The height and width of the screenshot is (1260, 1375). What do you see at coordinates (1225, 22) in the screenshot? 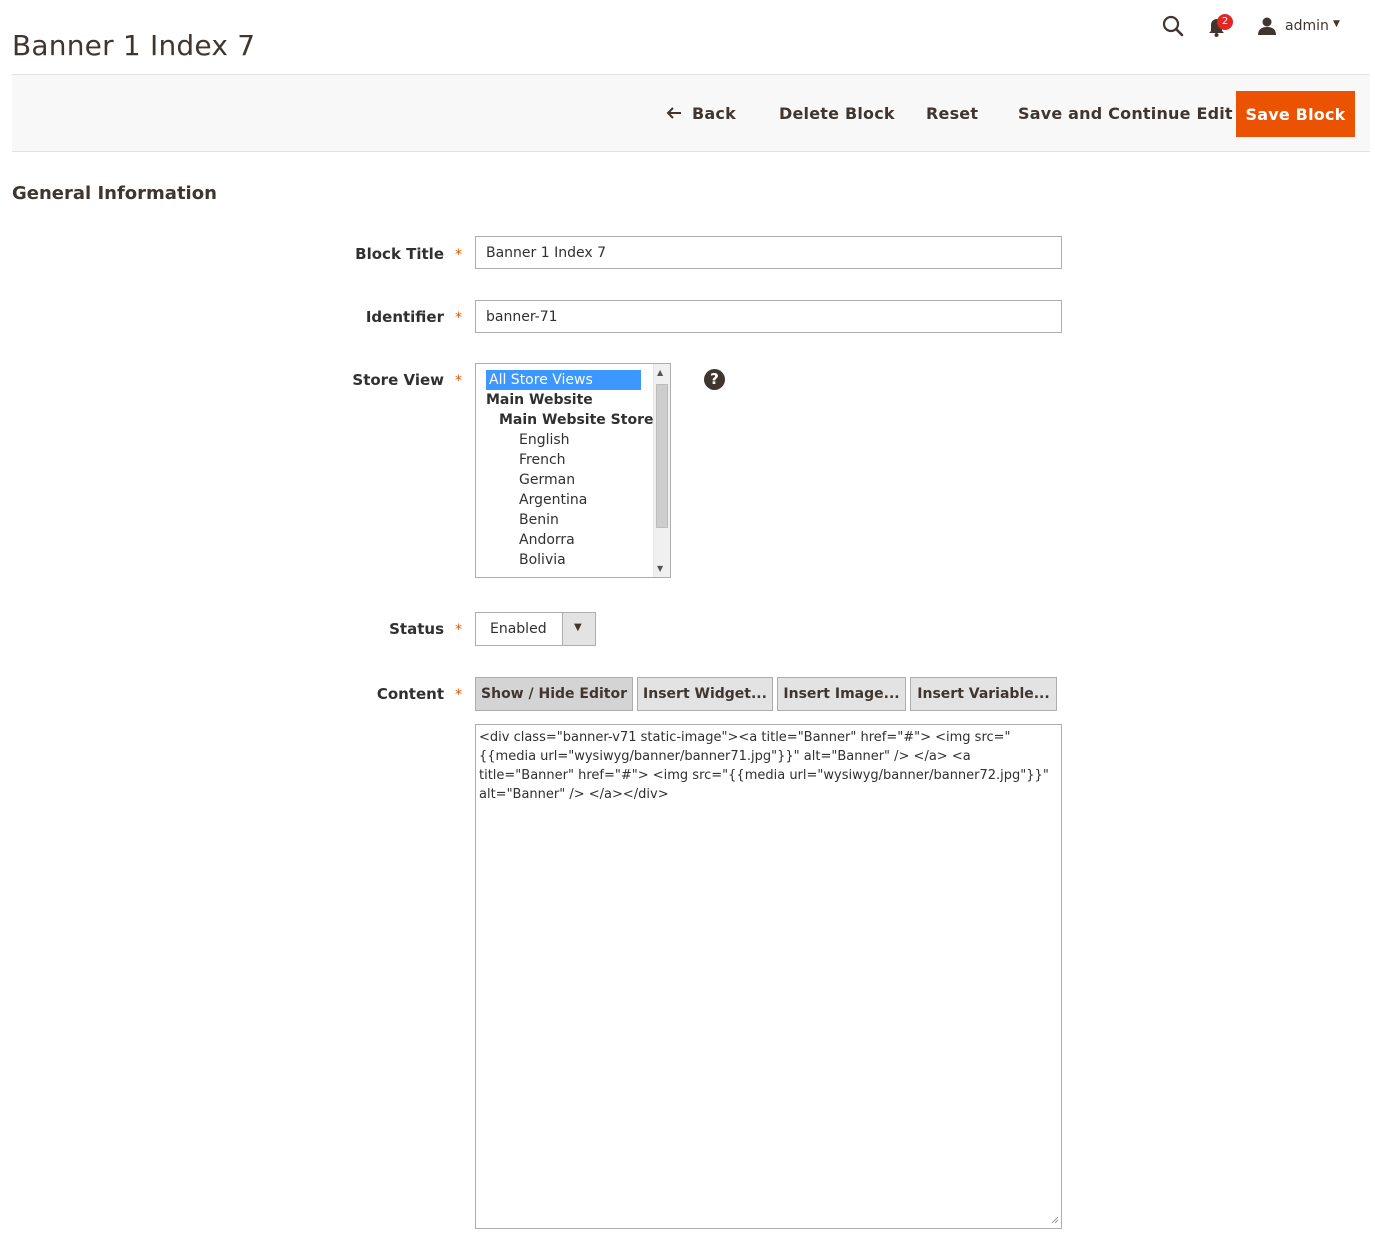
I see `notifications-badge: 2` at bounding box center [1225, 22].